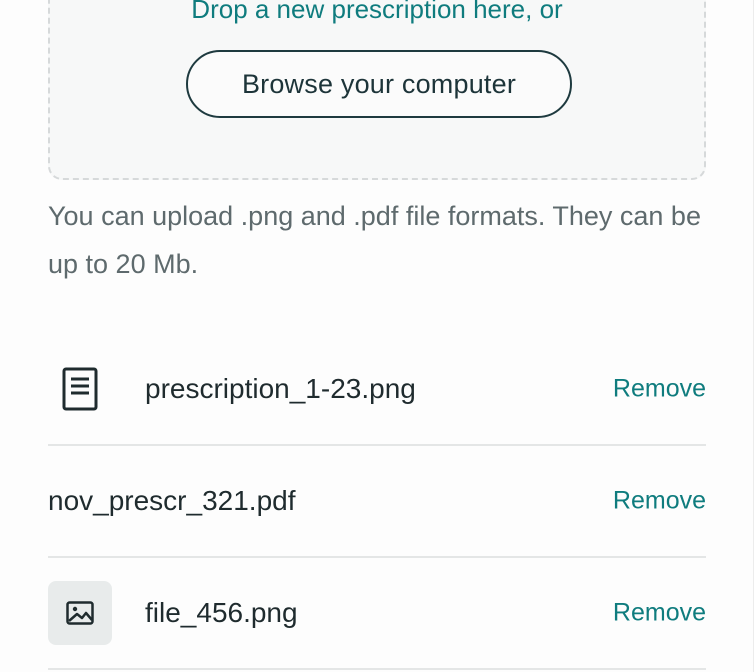 This screenshot has width=754, height=672. I want to click on file-row: file_456.png Remove, so click(377, 614).